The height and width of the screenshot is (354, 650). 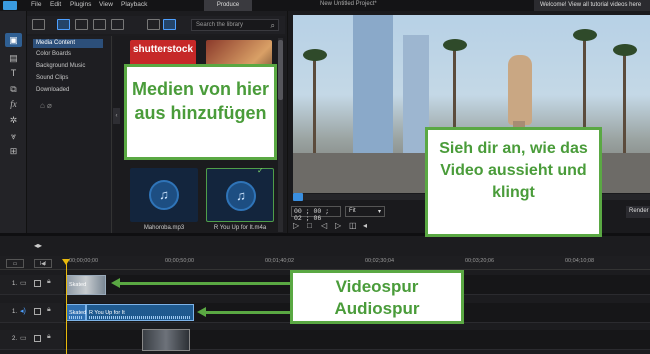 What do you see at coordinates (325, 246) in the screenshot?
I see `timeline-toolbar` at bounding box center [325, 246].